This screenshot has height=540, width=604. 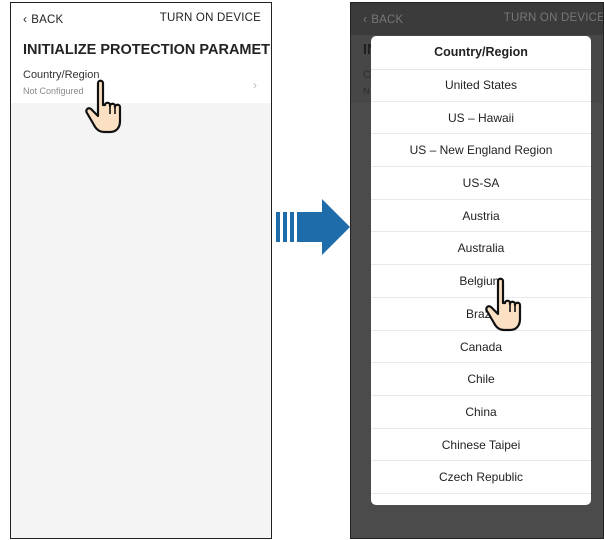 What do you see at coordinates (147, 50) in the screenshot?
I see `page-title: INITIALIZE PROTECTION PARAMETER` at bounding box center [147, 50].